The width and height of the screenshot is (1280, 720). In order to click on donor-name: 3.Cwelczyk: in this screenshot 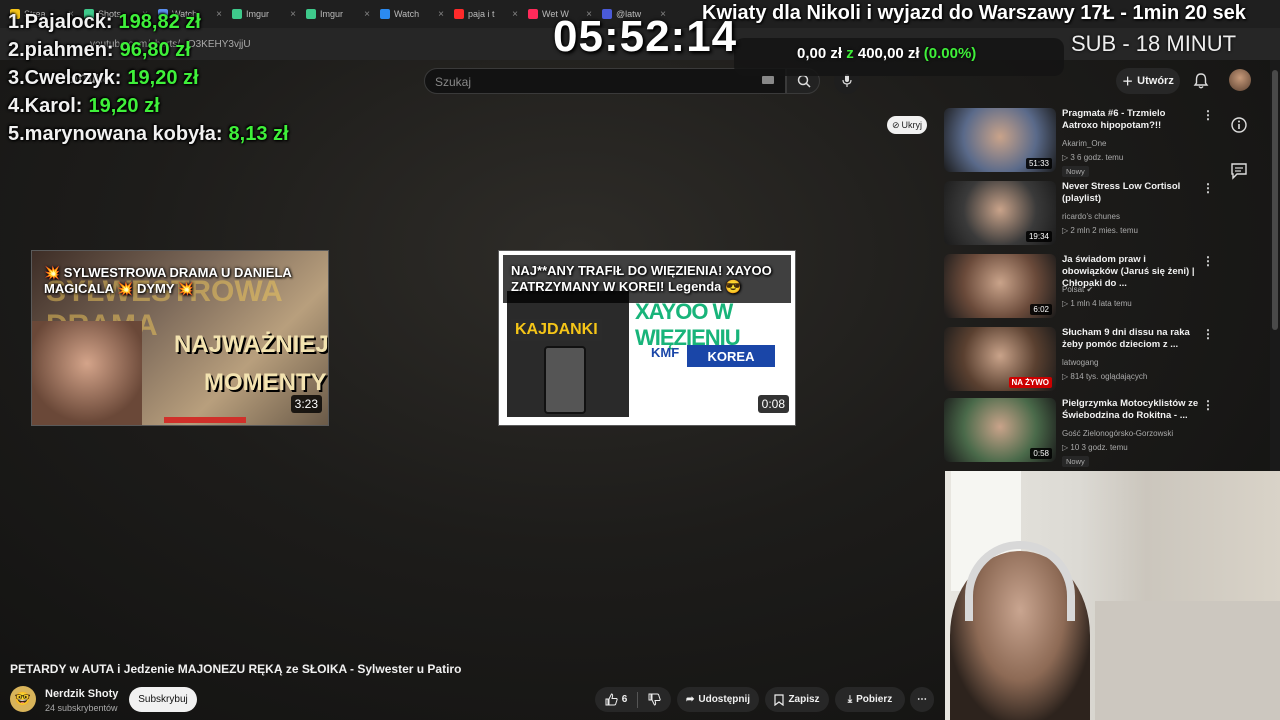, I will do `click(65, 78)`.